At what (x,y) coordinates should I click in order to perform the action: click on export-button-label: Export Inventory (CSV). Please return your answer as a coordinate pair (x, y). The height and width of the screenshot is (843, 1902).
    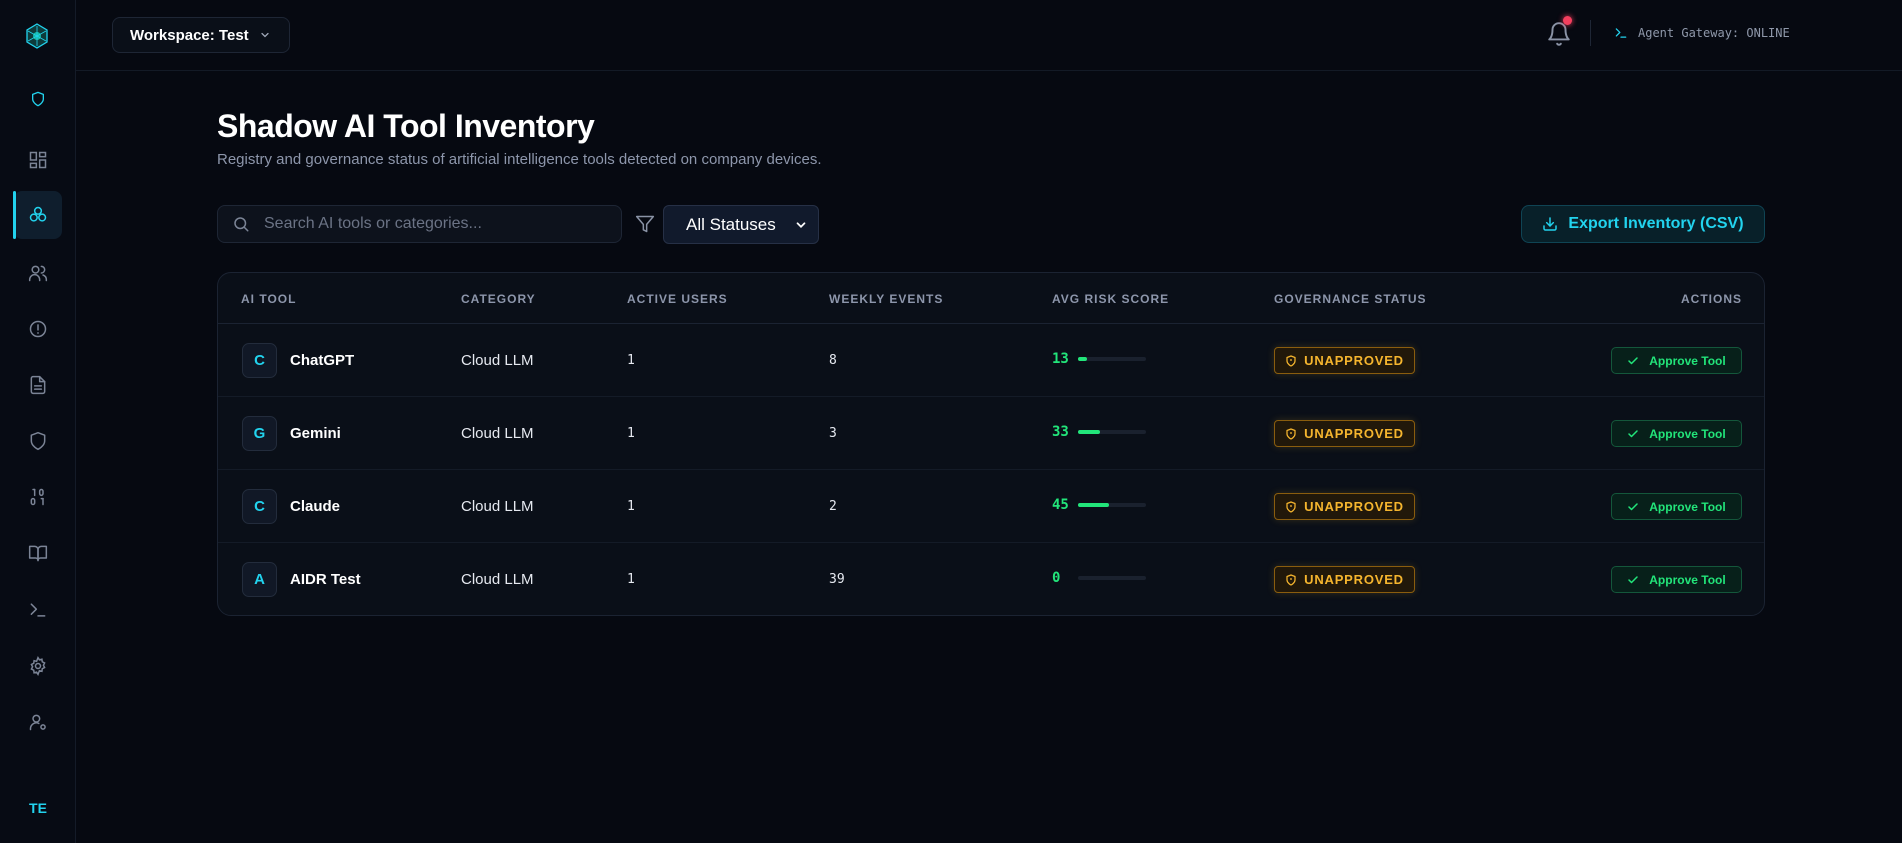
    Looking at the image, I should click on (1656, 223).